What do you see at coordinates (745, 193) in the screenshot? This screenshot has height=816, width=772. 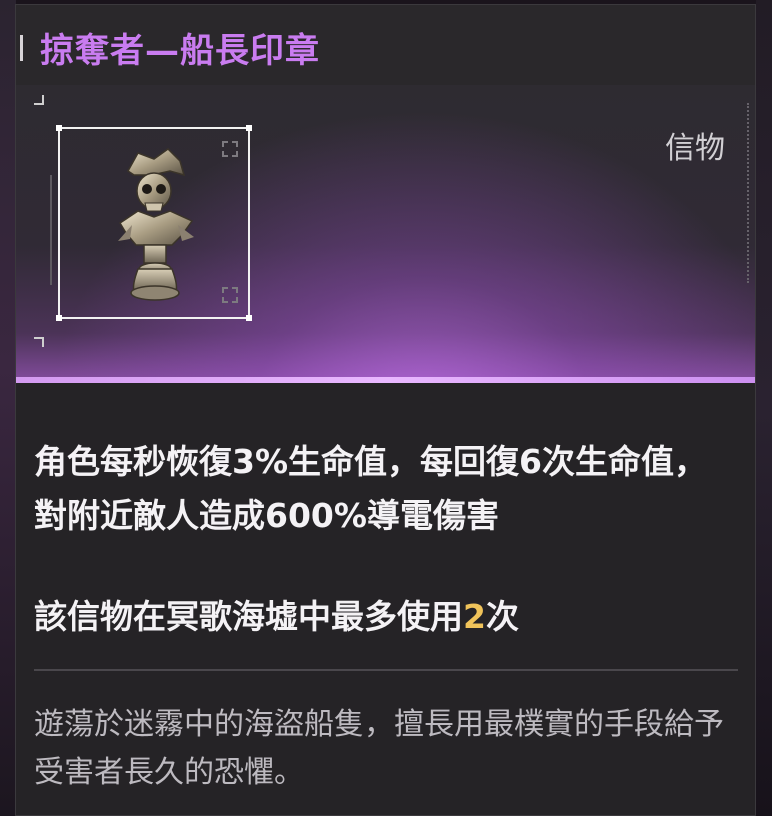 I see `side-code-decoration-right` at bounding box center [745, 193].